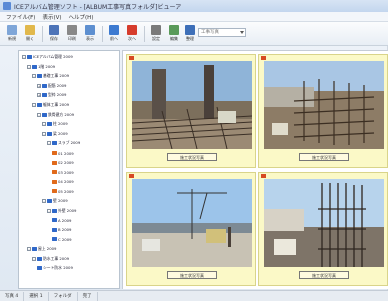 This screenshot has height=301, width=388. I want to click on tree-node: - 梁 2009, so click(55, 134).